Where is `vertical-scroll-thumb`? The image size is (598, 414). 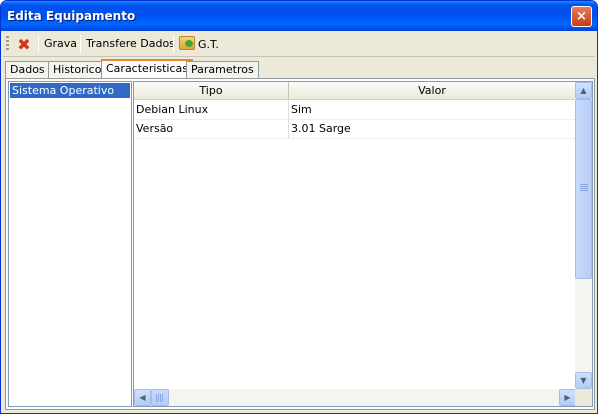 vertical-scroll-thumb is located at coordinates (583, 189).